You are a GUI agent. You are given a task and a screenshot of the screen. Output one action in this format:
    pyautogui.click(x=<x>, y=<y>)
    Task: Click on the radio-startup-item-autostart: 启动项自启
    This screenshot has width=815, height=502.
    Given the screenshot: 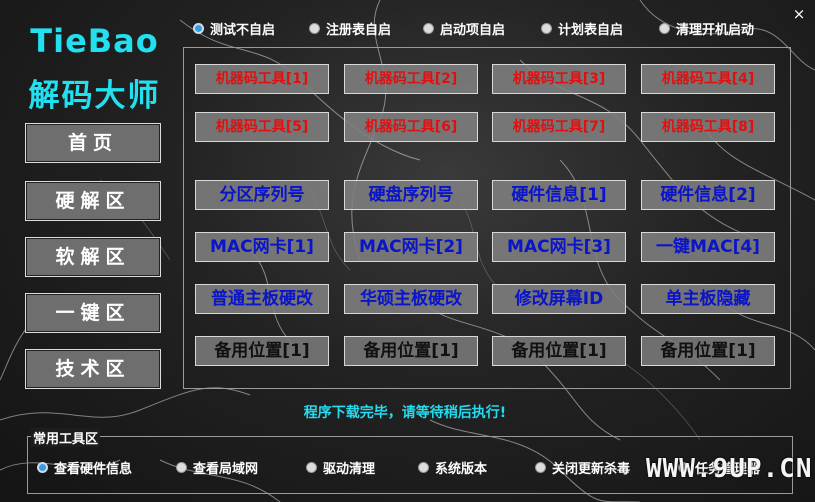 What is the action you would take?
    pyautogui.click(x=482, y=28)
    